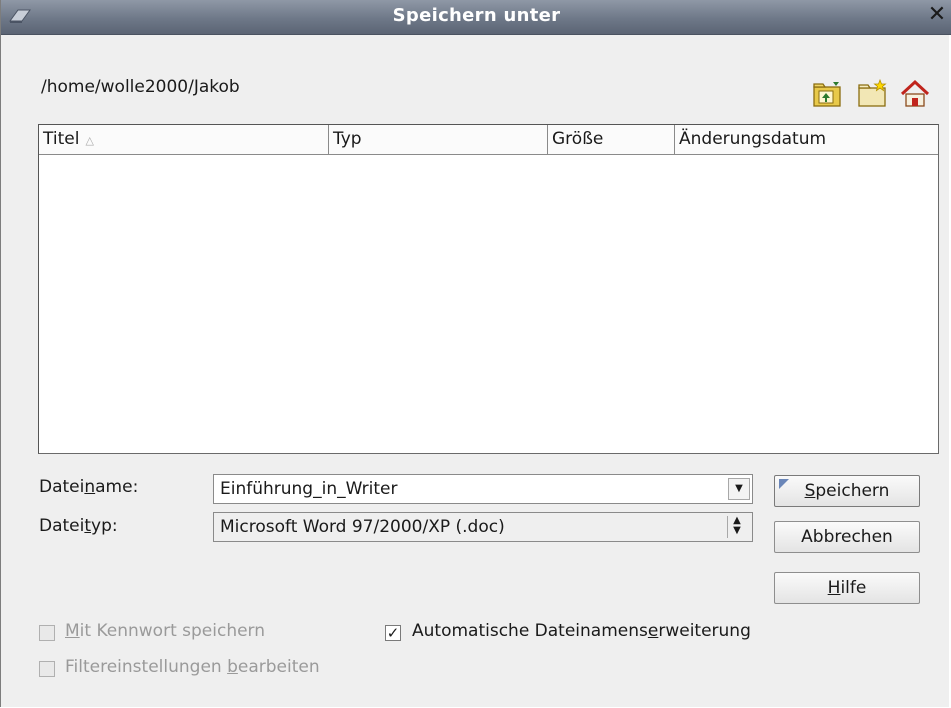 Image resolution: width=951 pixels, height=708 pixels. What do you see at coordinates (184, 140) in the screenshot?
I see `column-header-titel: Titel △` at bounding box center [184, 140].